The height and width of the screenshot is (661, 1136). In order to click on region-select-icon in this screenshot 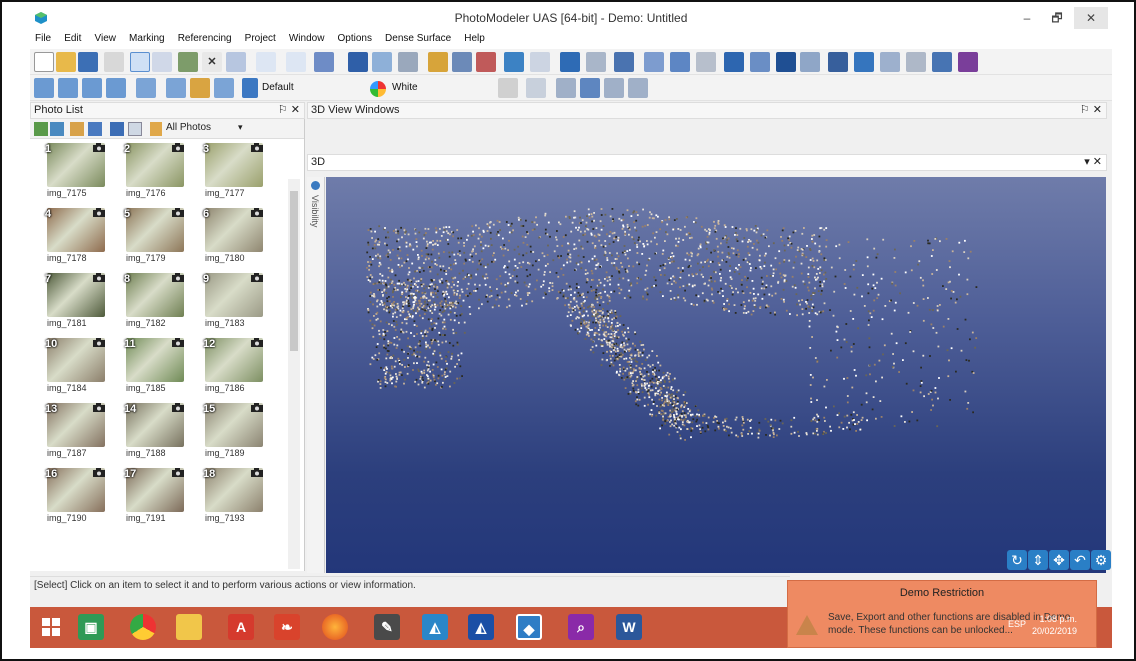, I will do `click(162, 62)`.